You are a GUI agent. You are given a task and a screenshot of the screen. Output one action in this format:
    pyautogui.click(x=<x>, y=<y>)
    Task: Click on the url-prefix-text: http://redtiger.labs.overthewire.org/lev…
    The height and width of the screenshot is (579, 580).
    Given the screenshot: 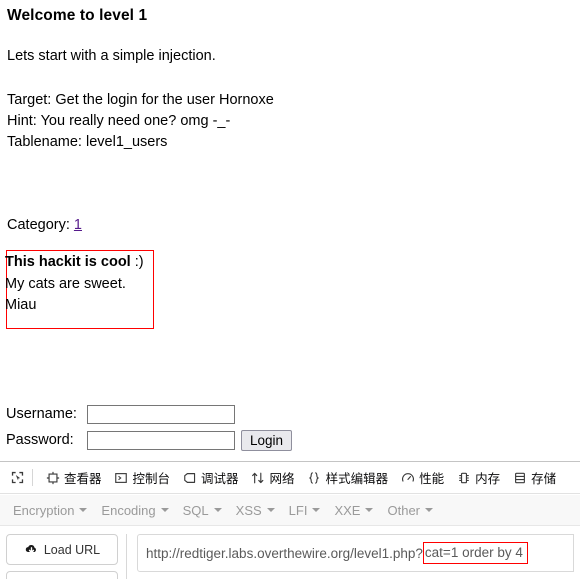 What is the action you would take?
    pyautogui.click(x=284, y=553)
    